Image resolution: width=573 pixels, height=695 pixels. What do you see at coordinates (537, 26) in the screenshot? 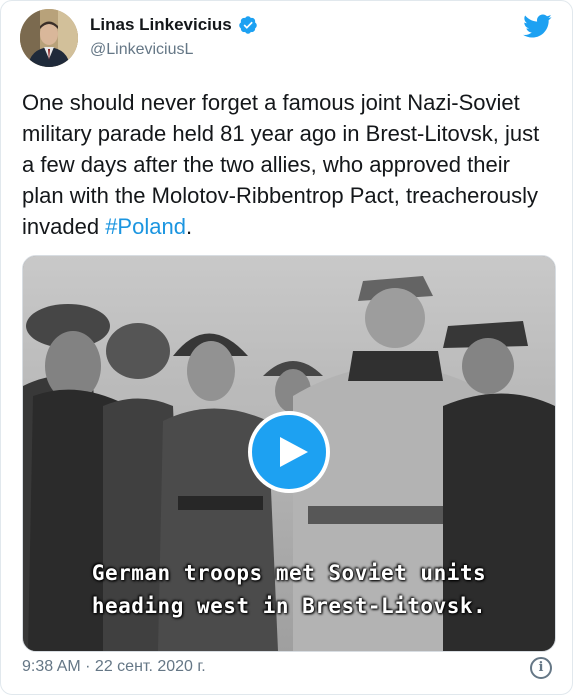
I see `twitter-bird-icon` at bounding box center [537, 26].